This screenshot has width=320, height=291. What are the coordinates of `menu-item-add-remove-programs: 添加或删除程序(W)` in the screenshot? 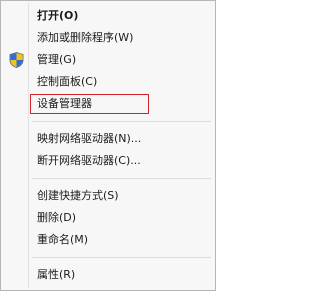 It's located at (108, 38).